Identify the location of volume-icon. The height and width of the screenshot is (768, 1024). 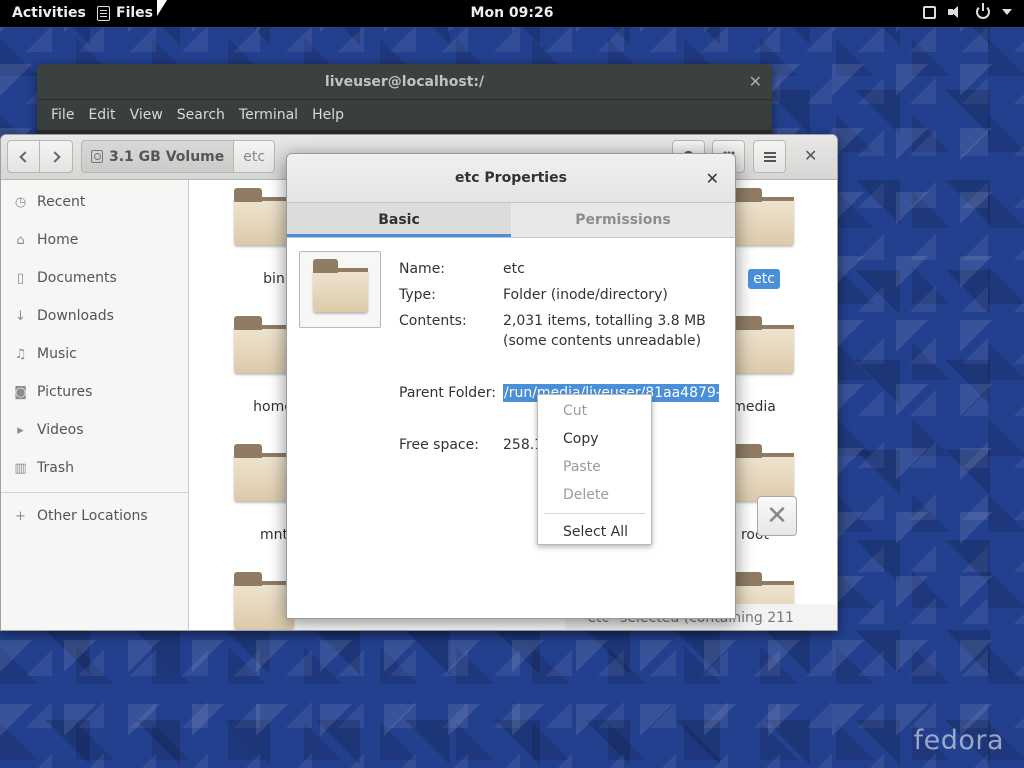
(956, 12).